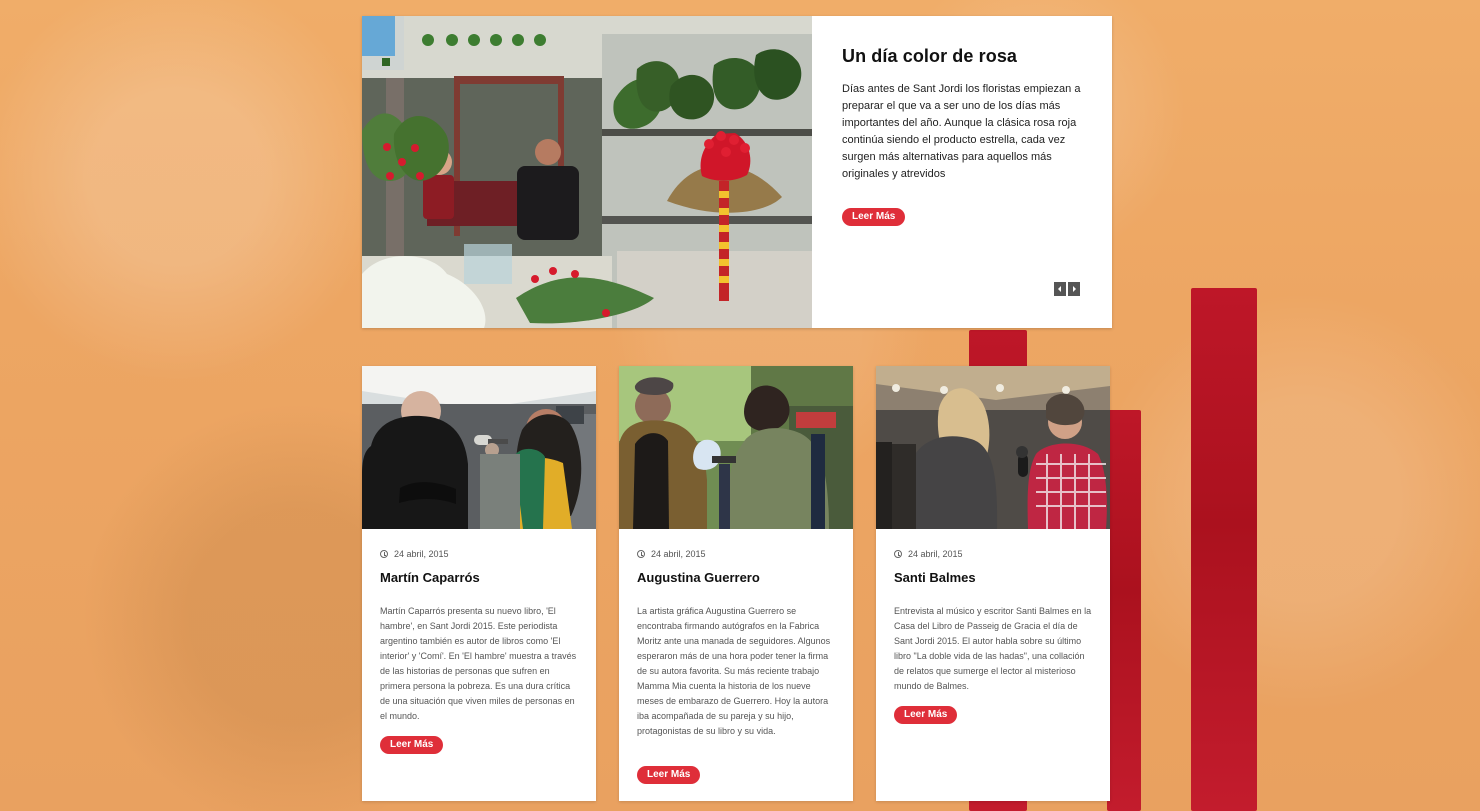 The width and height of the screenshot is (1480, 811). I want to click on featured-read-more-button: Leer Más, so click(874, 217).